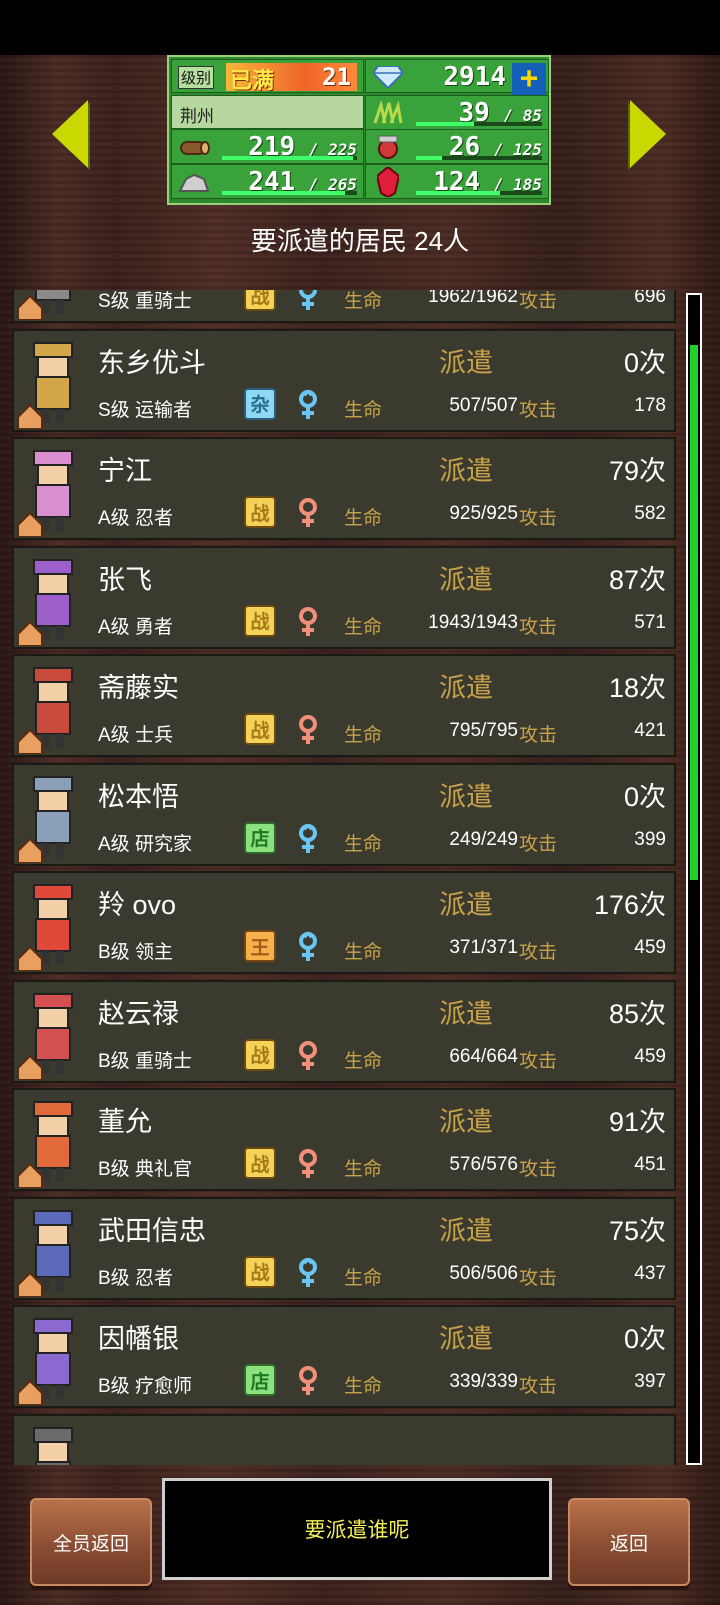  Describe the element at coordinates (138, 1339) in the screenshot. I see `resident-name: 因幡银` at that location.